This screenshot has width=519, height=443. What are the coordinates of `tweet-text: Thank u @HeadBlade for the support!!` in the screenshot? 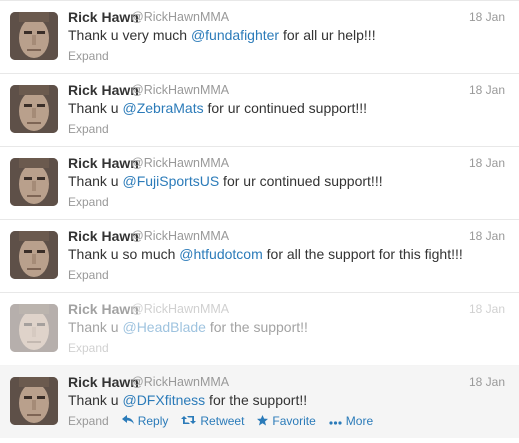 It's located at (188, 327).